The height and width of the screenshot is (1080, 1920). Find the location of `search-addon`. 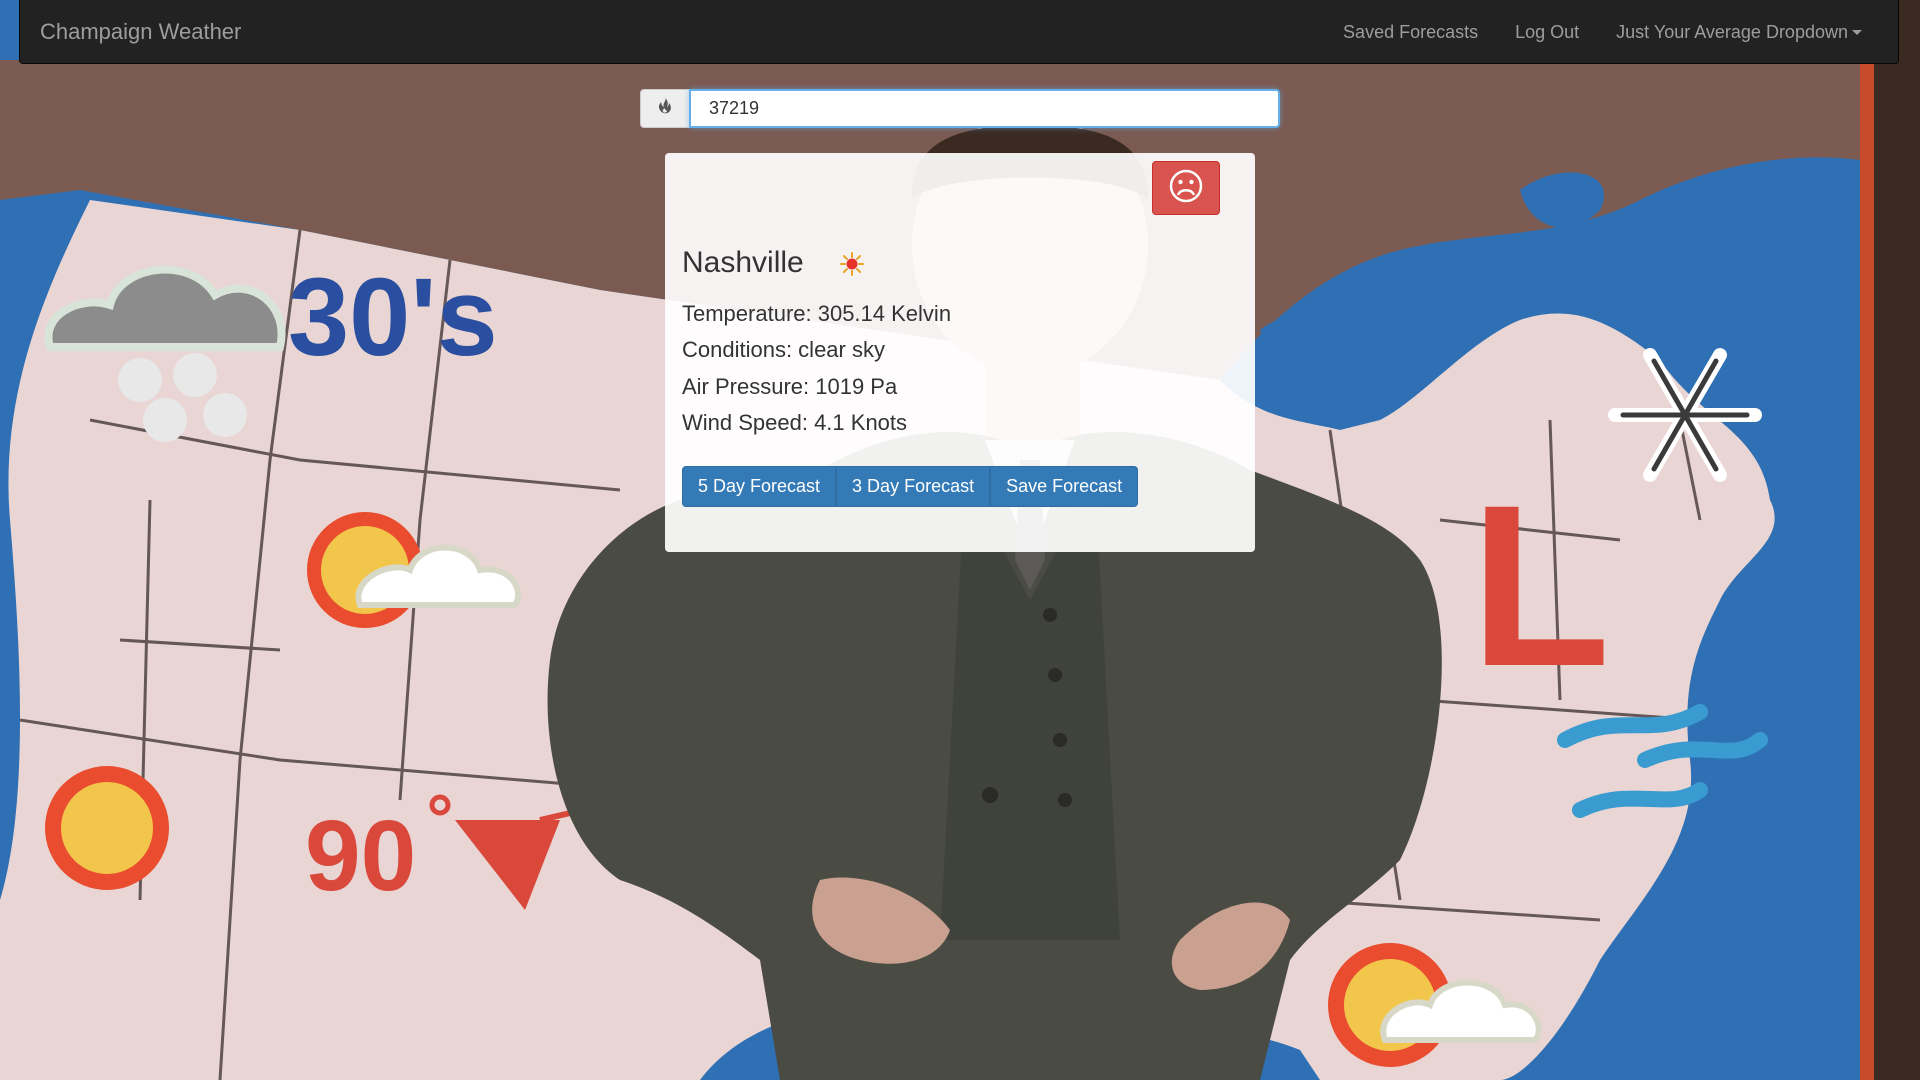

search-addon is located at coordinates (664, 108).